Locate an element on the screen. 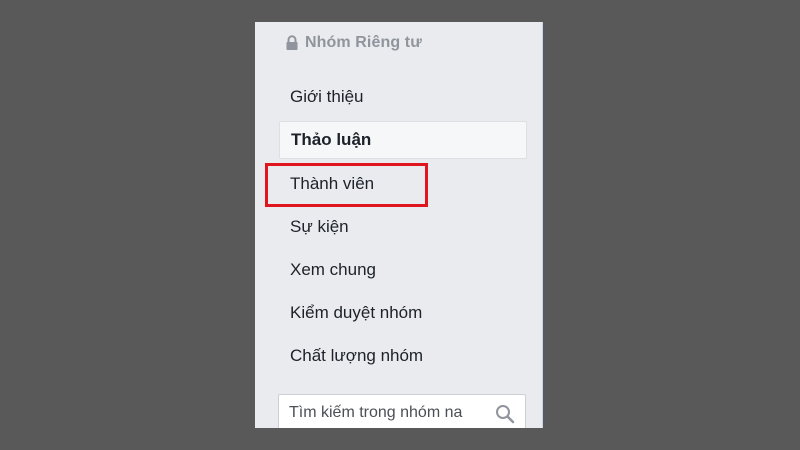 Image resolution: width=800 pixels, height=450 pixels. nav-item-moderation: Kiểm duyệt nhóm is located at coordinates (403, 313).